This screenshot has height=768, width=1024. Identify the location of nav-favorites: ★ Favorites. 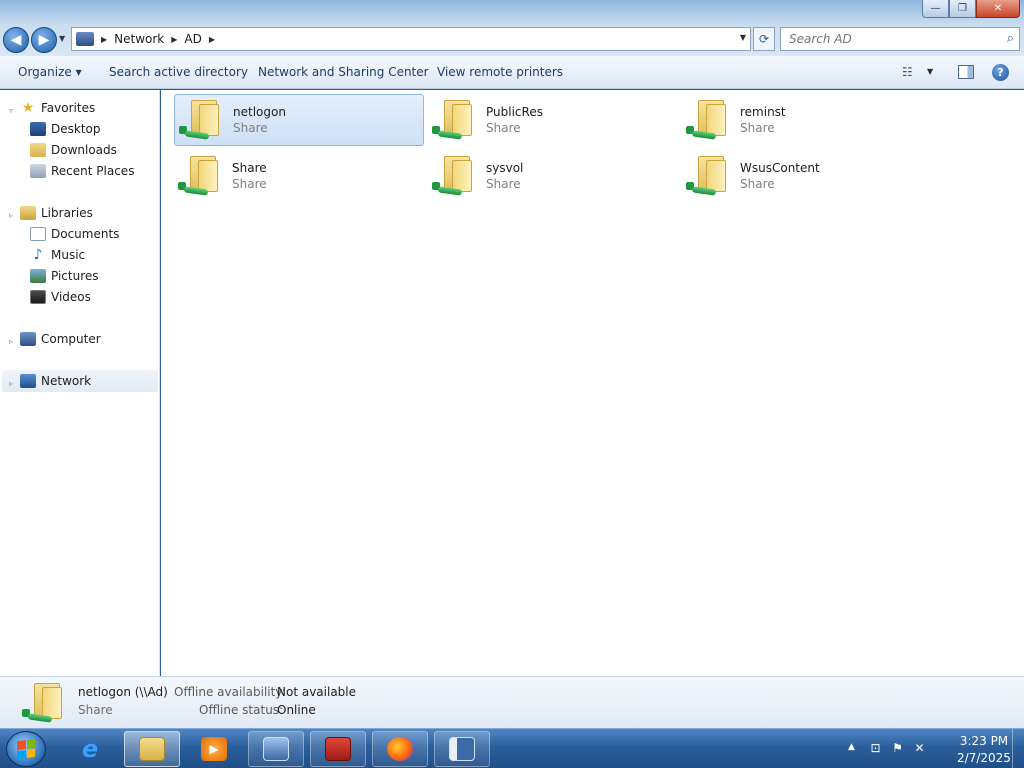
(58, 108).